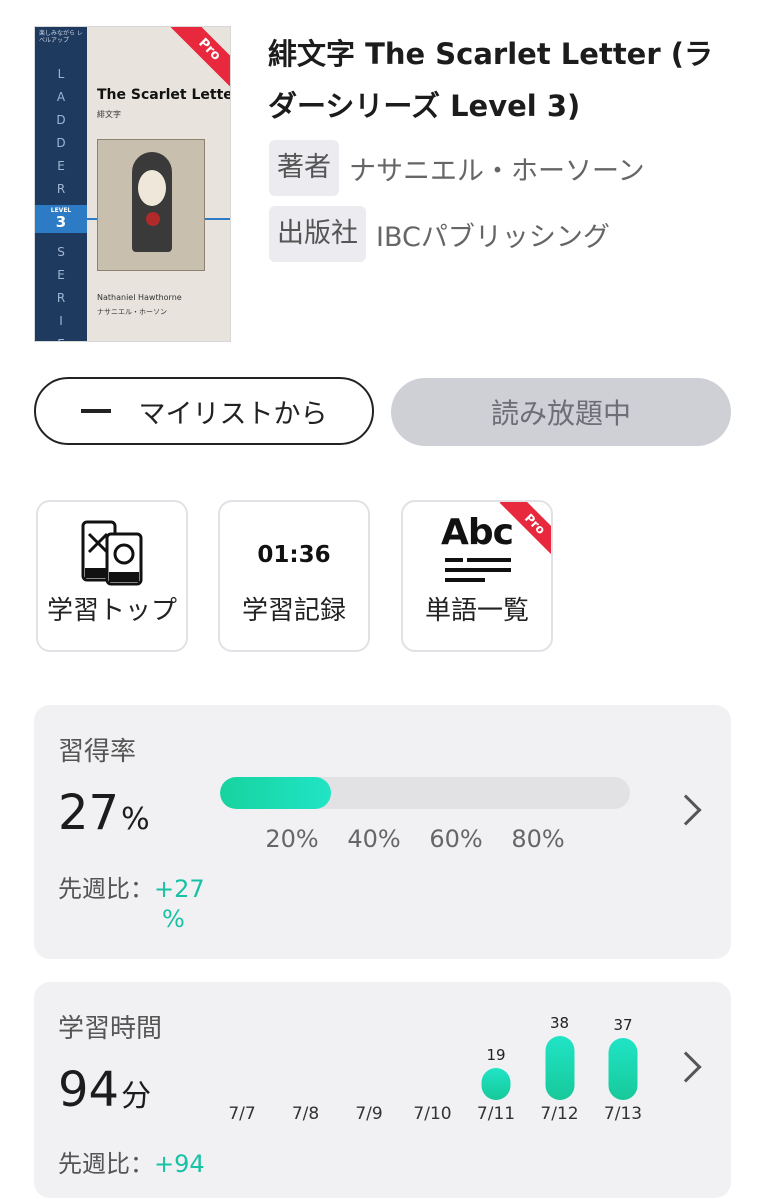 The height and width of the screenshot is (1199, 766). I want to click on publisher-row: 出版社 IBCパブリッシング, so click(439, 234).